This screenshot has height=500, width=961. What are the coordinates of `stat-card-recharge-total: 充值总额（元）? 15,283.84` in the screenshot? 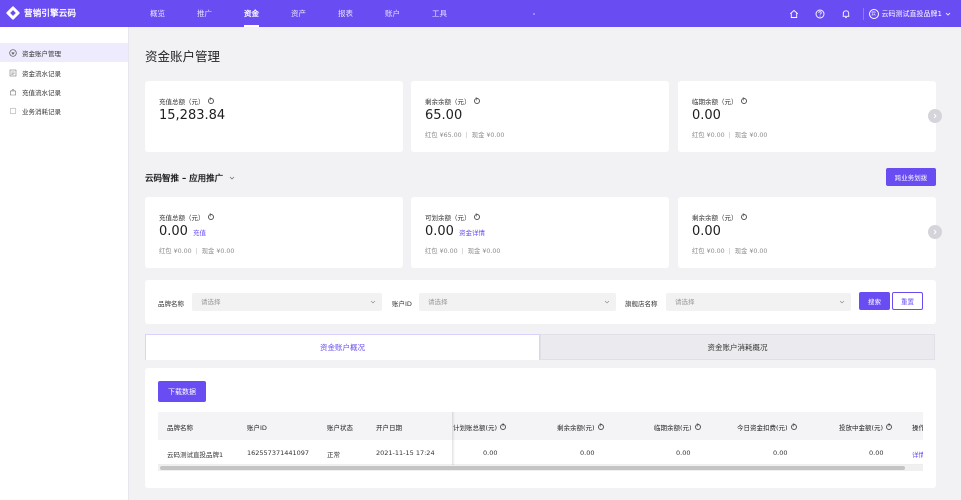 It's located at (274, 116).